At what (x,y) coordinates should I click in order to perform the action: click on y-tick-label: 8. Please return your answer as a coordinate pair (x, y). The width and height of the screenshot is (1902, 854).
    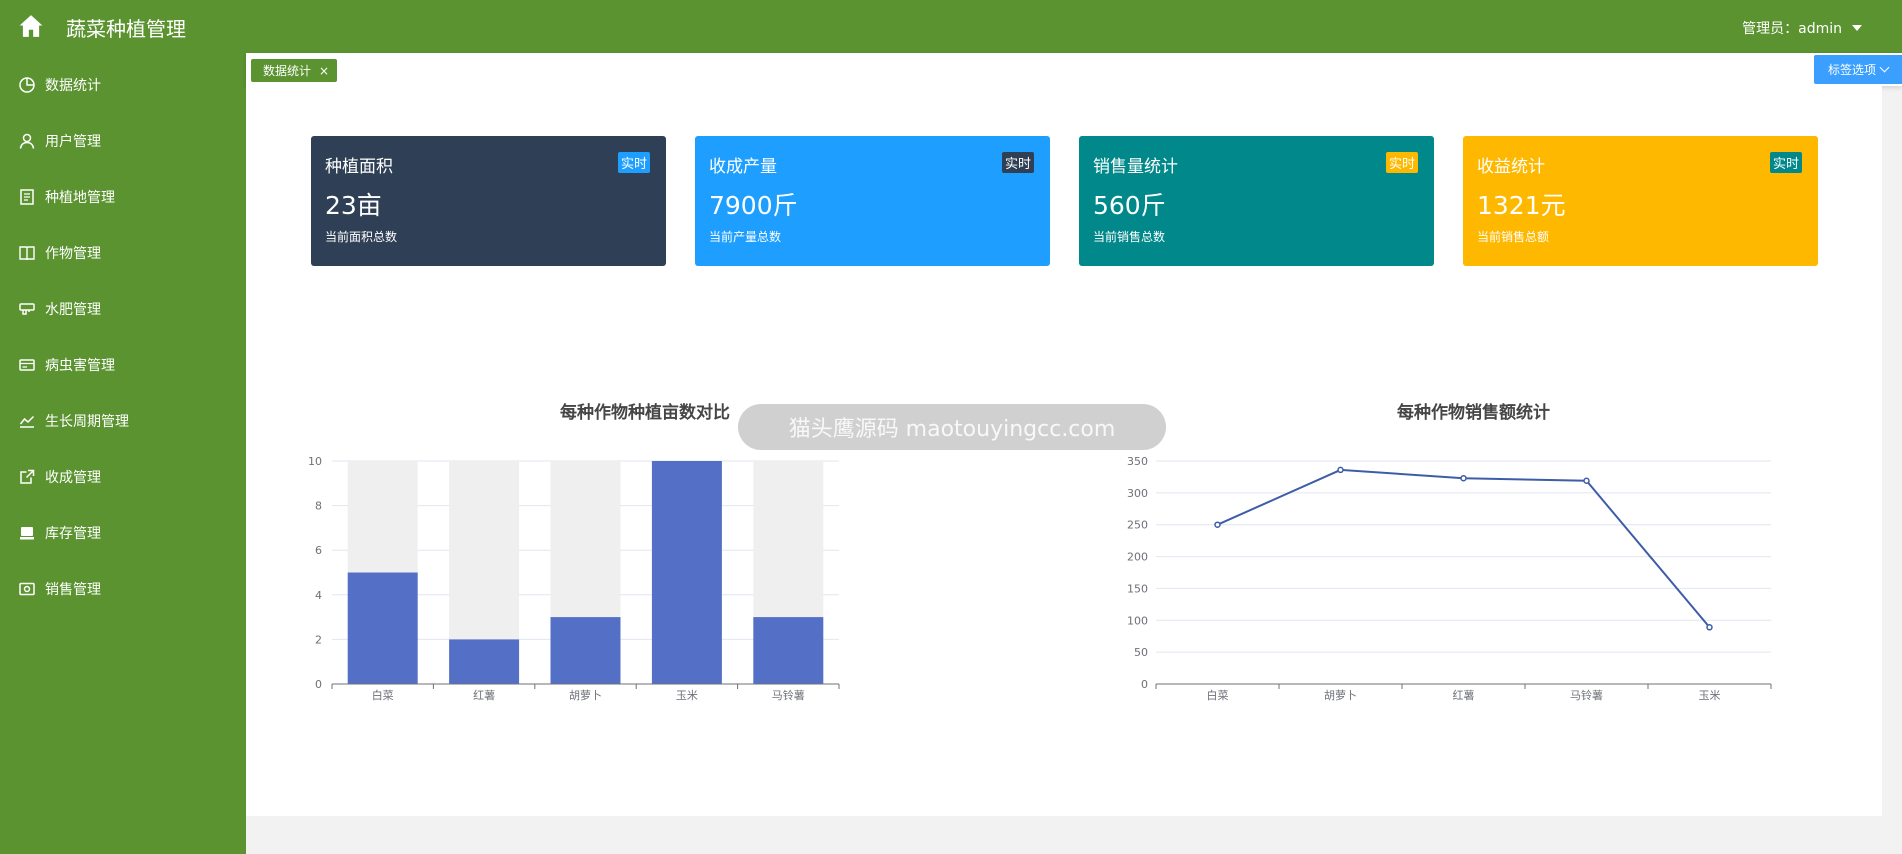
    Looking at the image, I should click on (318, 506).